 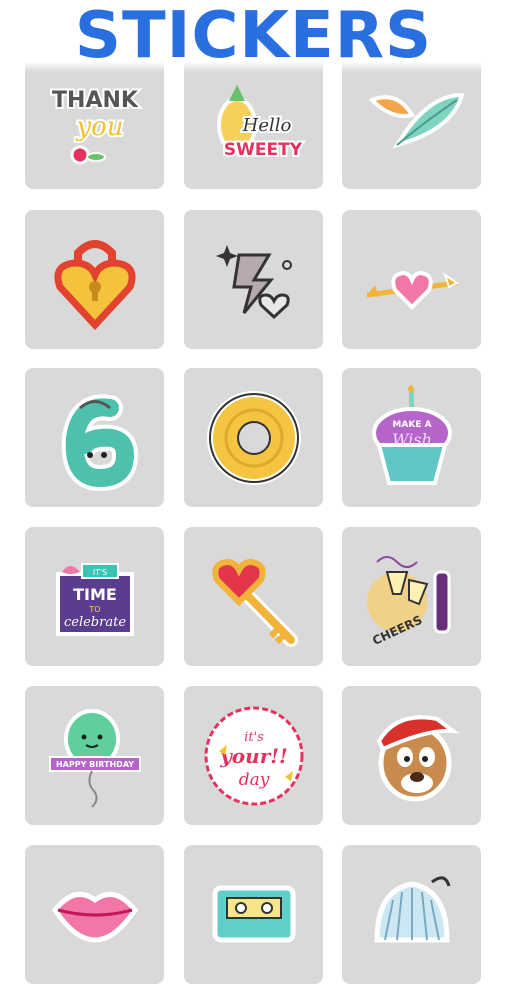 I want to click on donut-sticker, so click(x=253, y=437).